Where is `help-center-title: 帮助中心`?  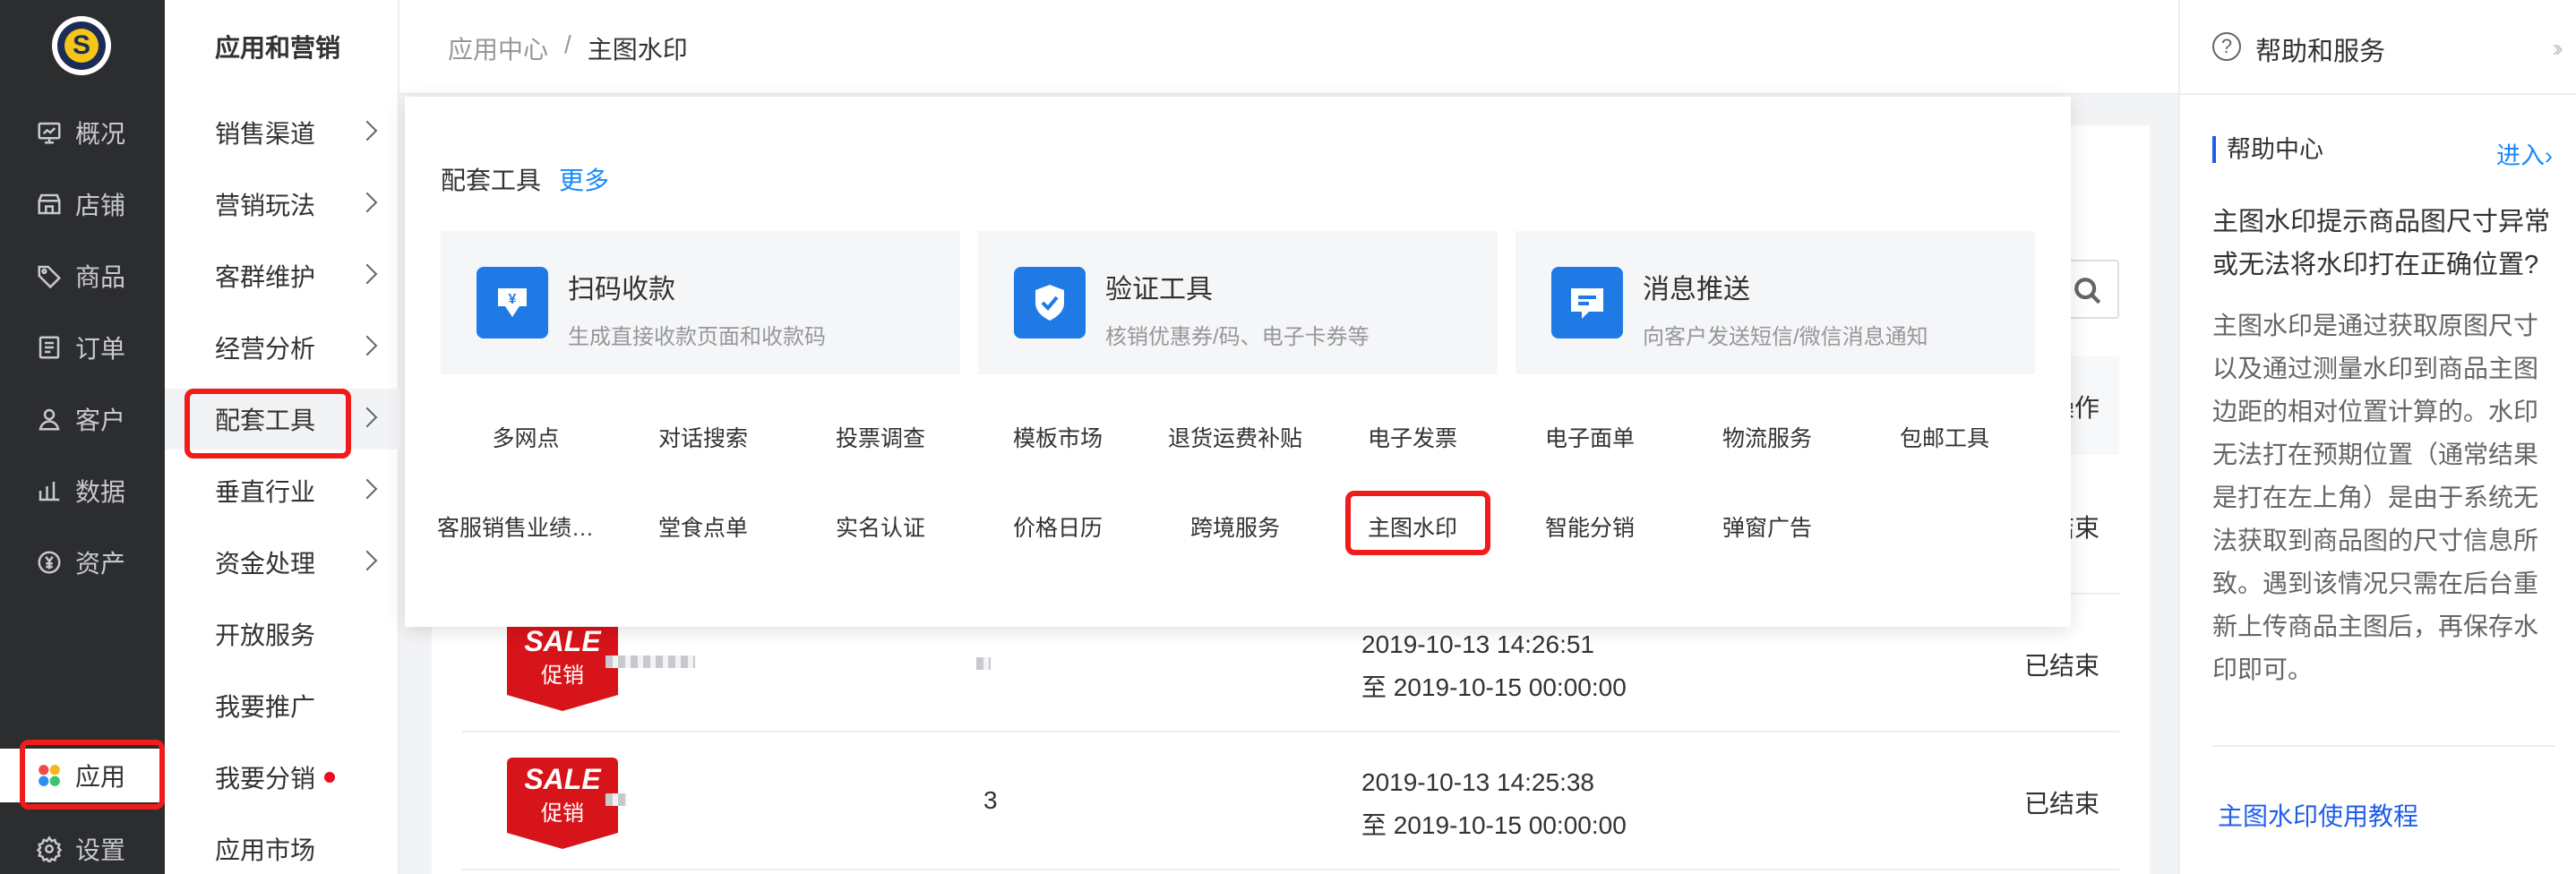
help-center-title: 帮助中心 is located at coordinates (2267, 149).